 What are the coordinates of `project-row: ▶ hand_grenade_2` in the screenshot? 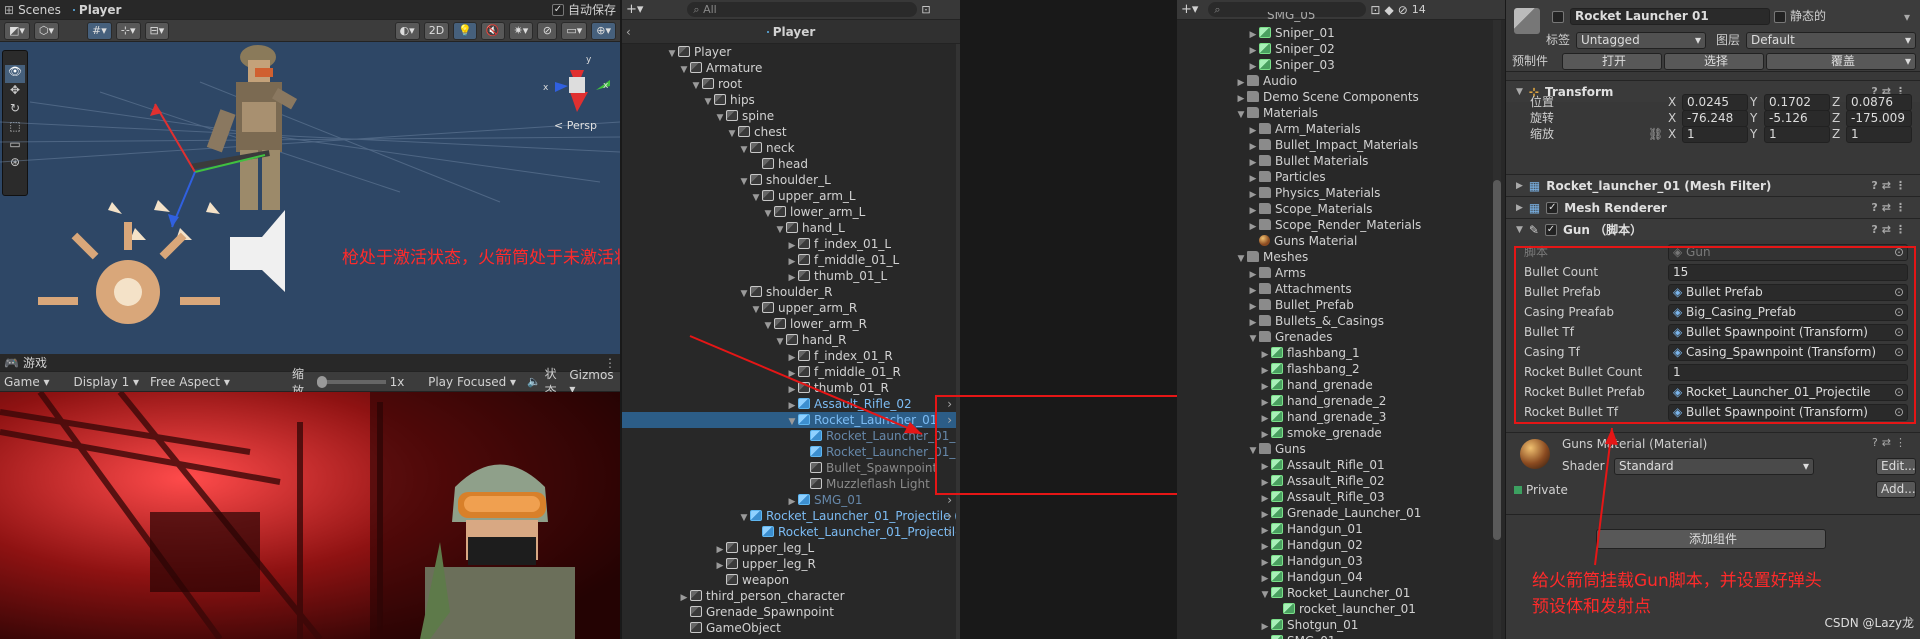 It's located at (1341, 401).